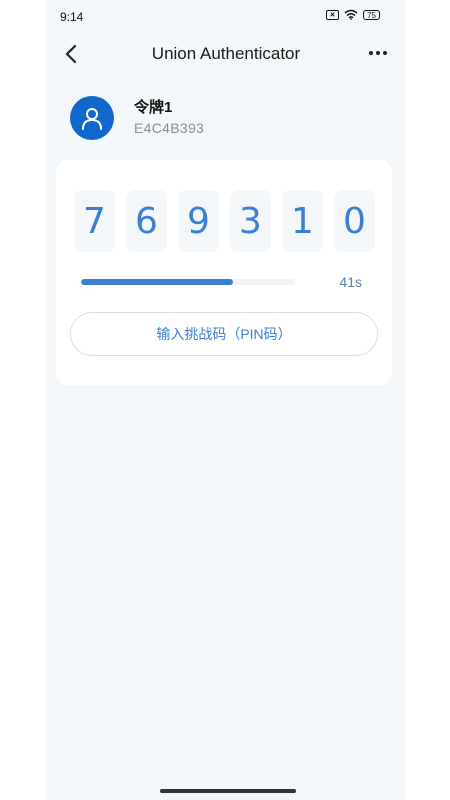  What do you see at coordinates (333, 14) in the screenshot?
I see `no-sim-icon` at bounding box center [333, 14].